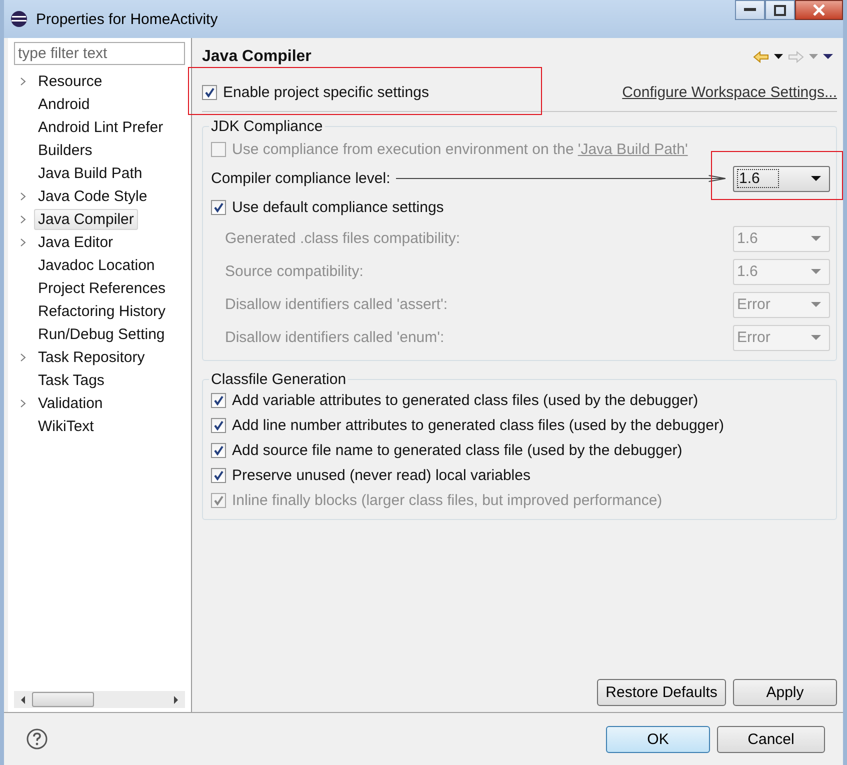 The image size is (847, 765). What do you see at coordinates (127, 19) in the screenshot?
I see `window-title: Properties for HomeActivity` at bounding box center [127, 19].